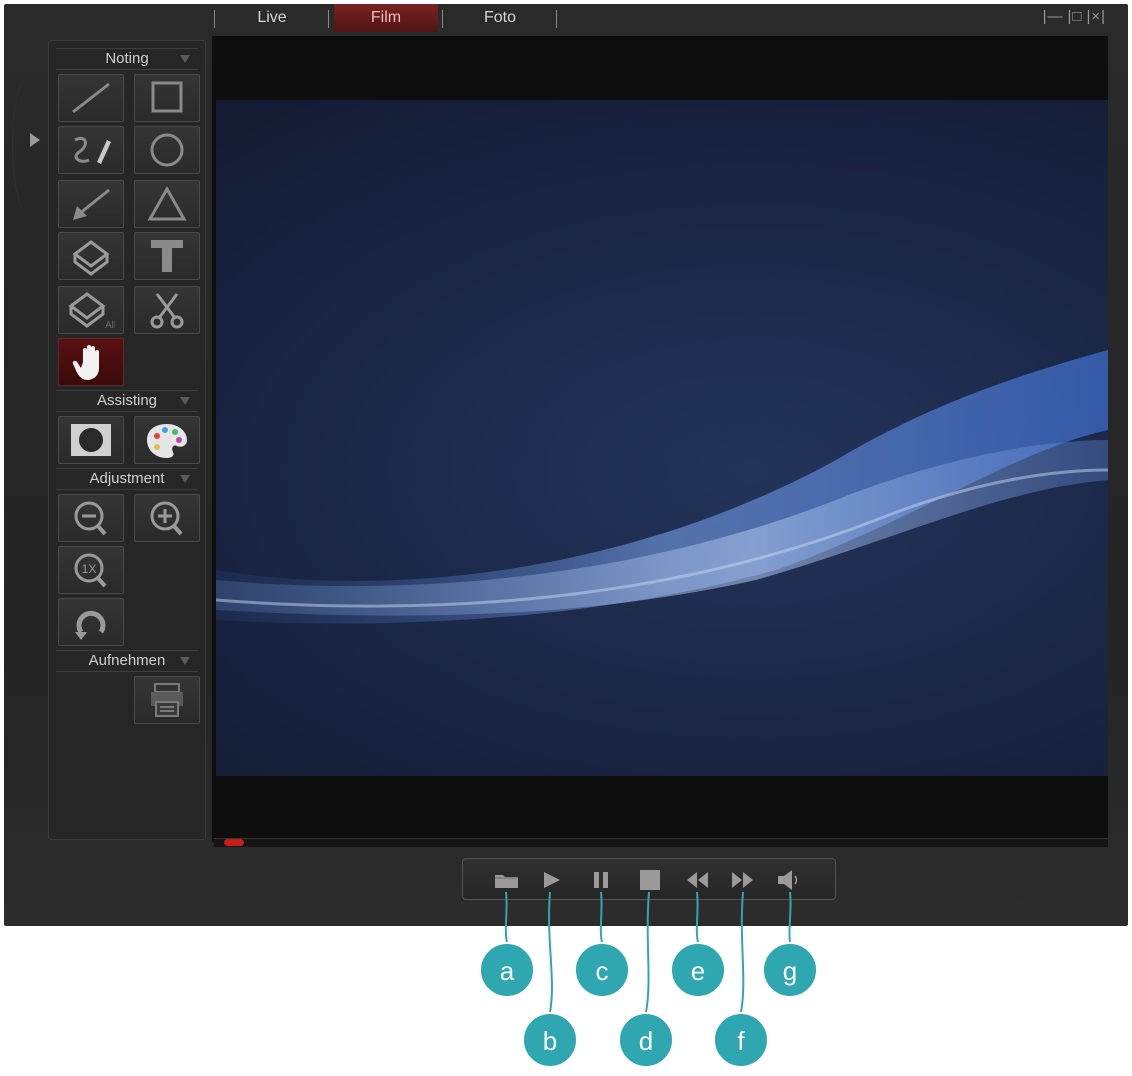  Describe the element at coordinates (90, 625) in the screenshot. I see `rotate-icon` at that location.